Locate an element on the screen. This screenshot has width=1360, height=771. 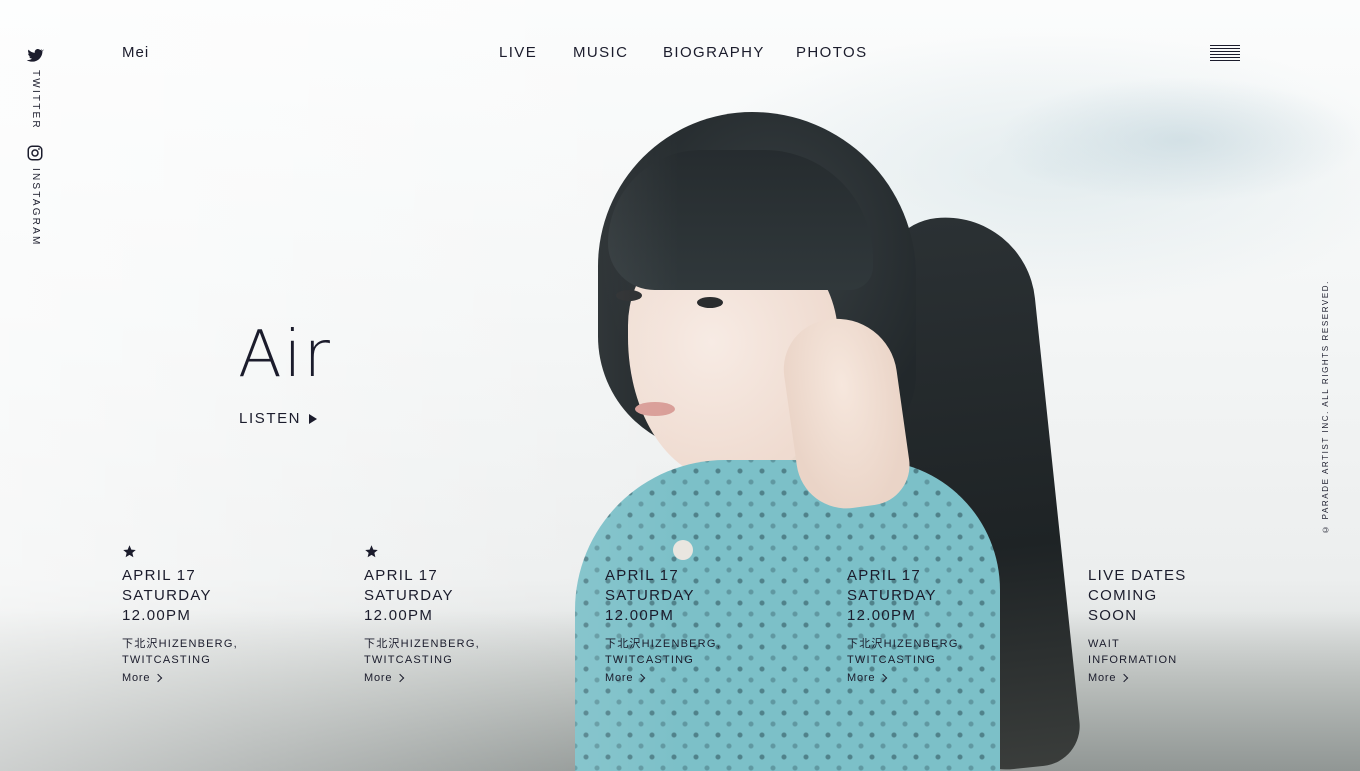
nav-biography: BIOGRAPHY is located at coordinates (714, 52).